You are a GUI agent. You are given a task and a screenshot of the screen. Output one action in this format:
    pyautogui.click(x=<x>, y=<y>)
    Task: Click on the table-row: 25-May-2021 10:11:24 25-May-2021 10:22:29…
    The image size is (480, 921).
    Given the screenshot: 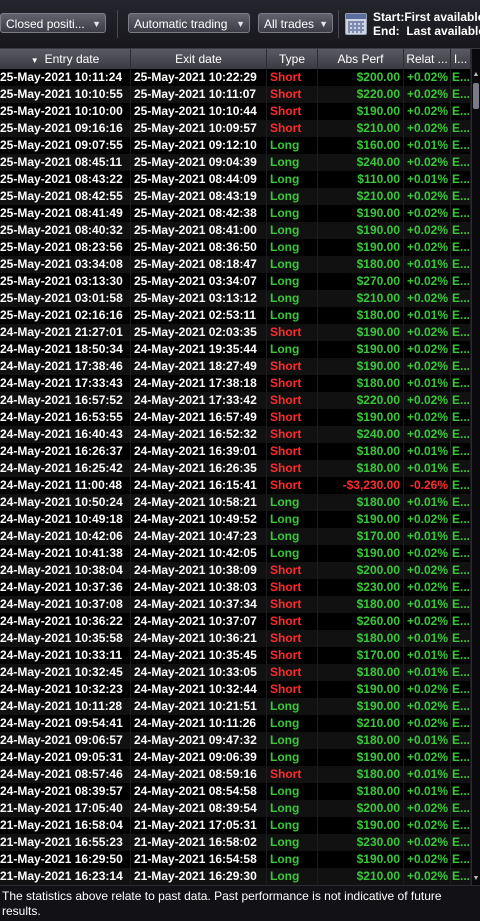 What is the action you would take?
    pyautogui.click(x=235, y=77)
    